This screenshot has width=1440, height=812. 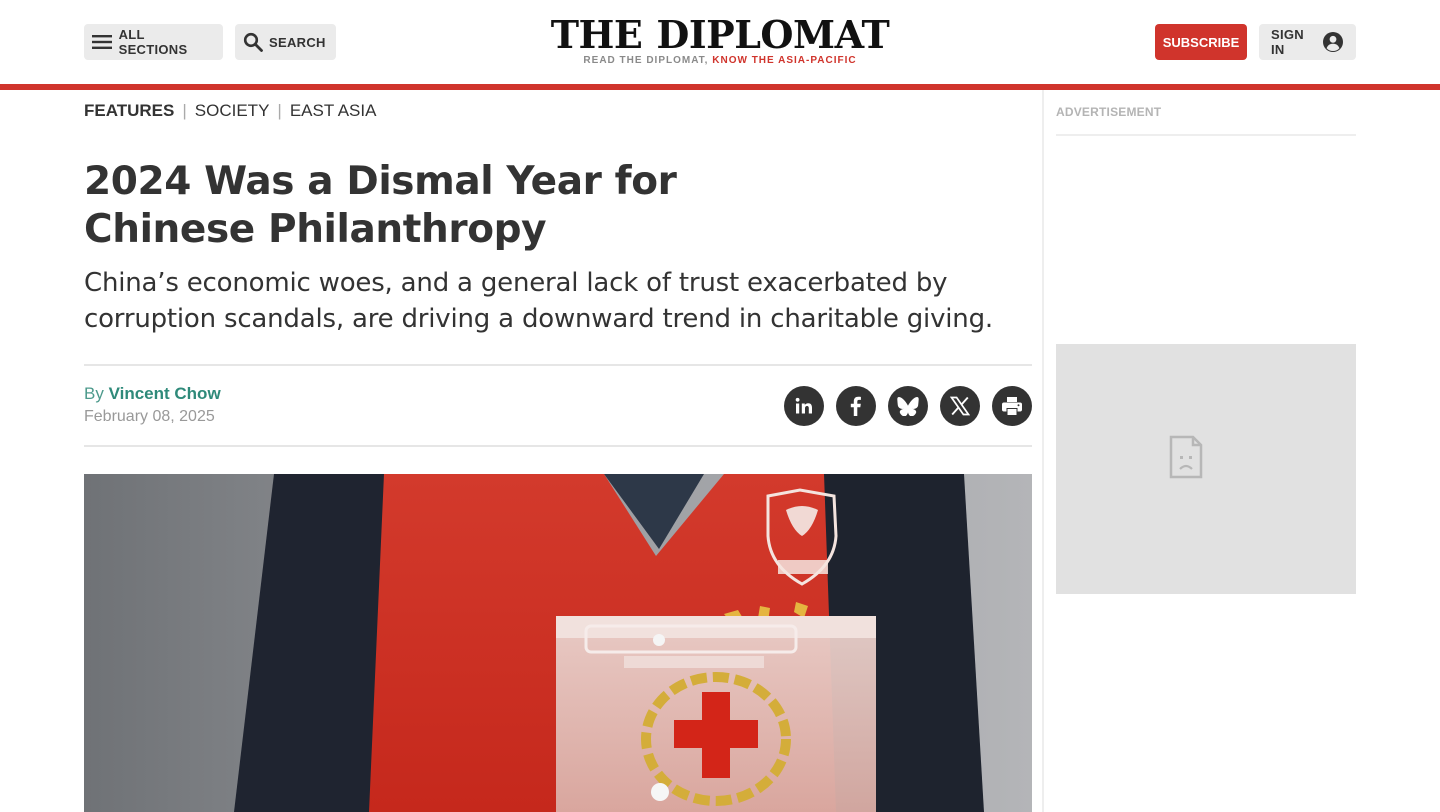 I want to click on bluesky-icon, so click(x=908, y=406).